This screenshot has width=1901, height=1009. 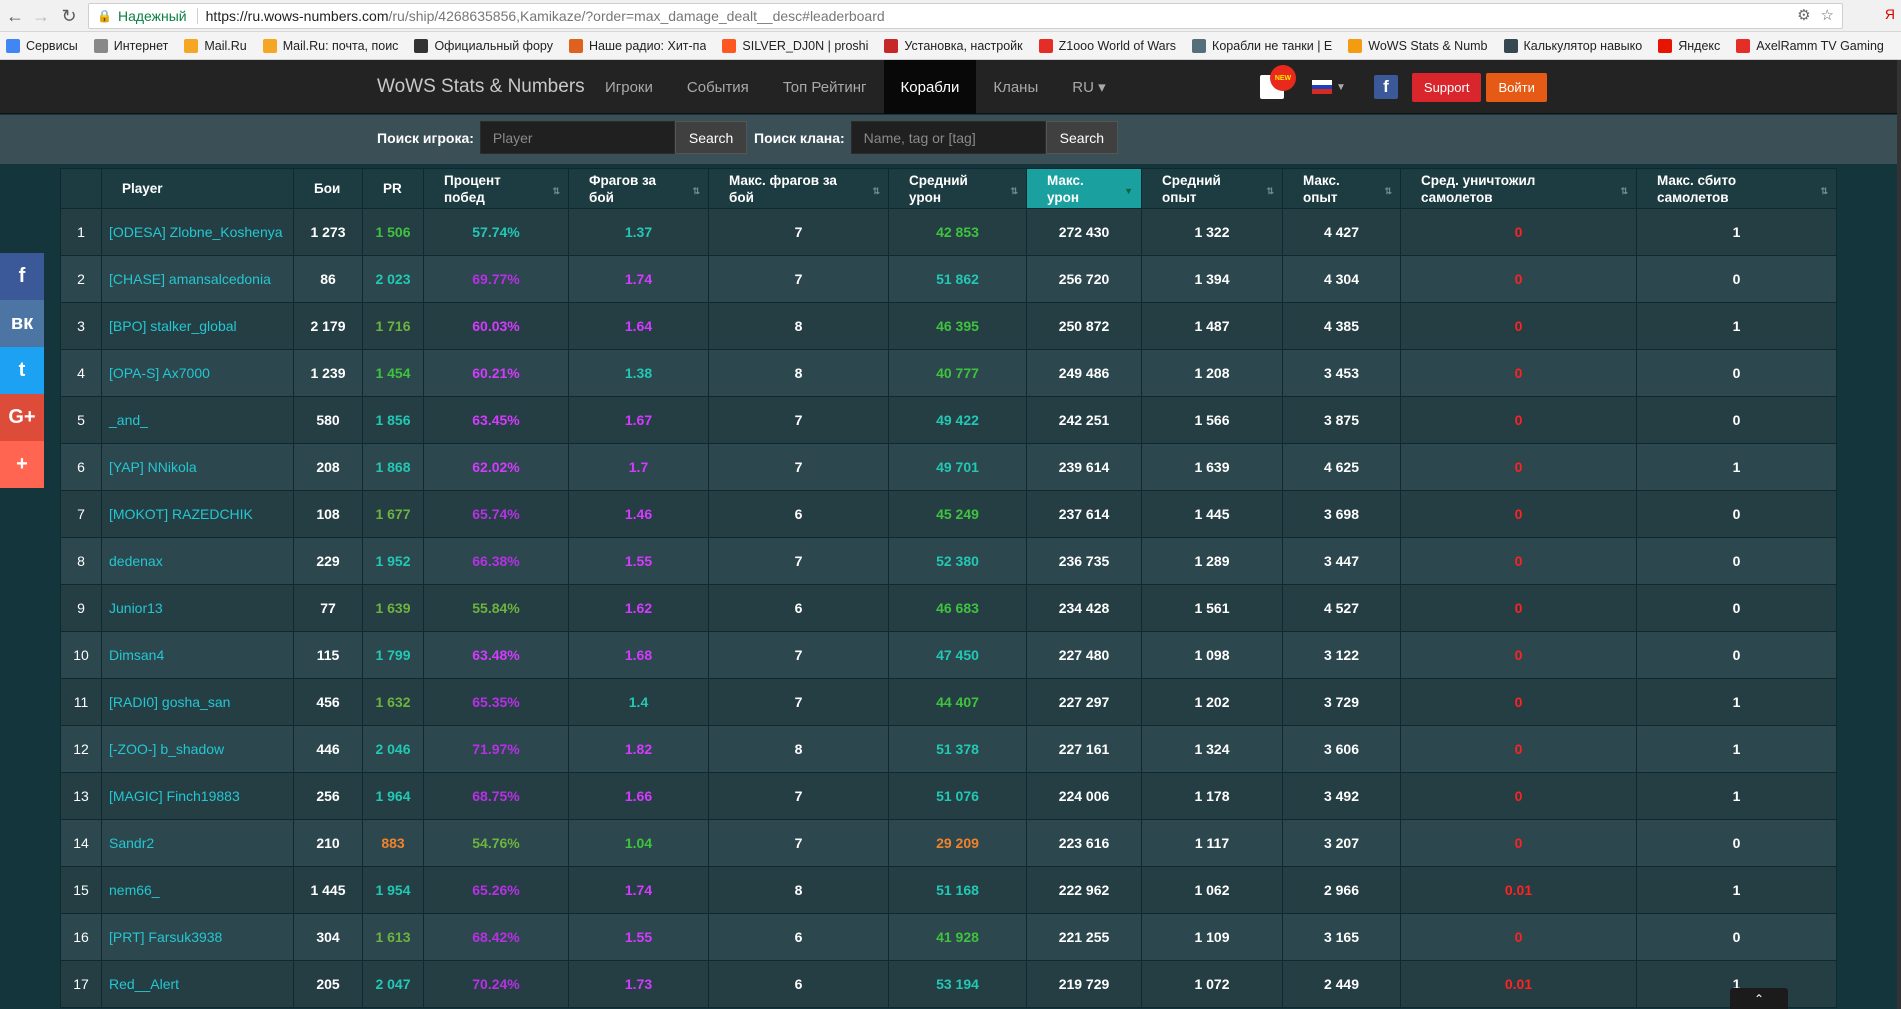 I want to click on page-scrollbar, so click(x=1899, y=534).